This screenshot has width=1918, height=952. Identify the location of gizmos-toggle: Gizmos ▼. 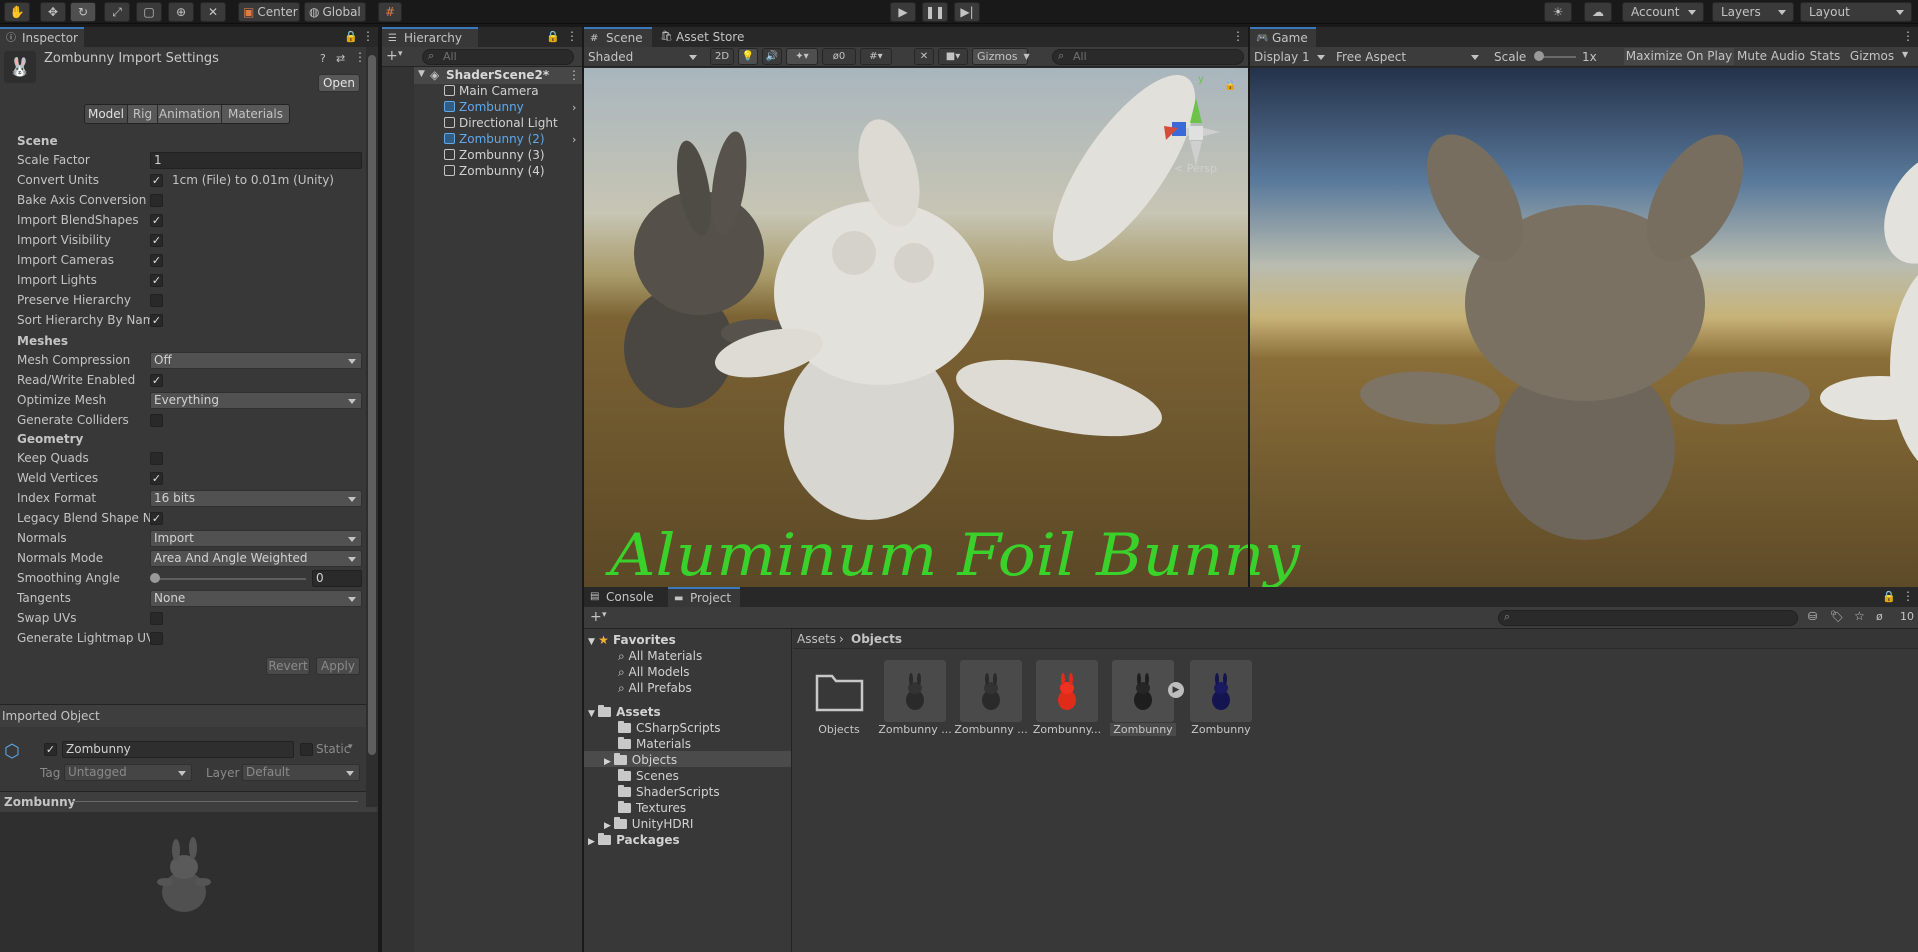
(1001, 56).